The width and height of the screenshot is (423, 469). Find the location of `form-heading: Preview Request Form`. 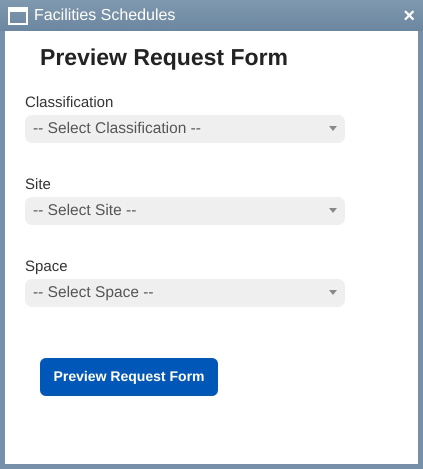

form-heading: Preview Request Form is located at coordinates (164, 57).